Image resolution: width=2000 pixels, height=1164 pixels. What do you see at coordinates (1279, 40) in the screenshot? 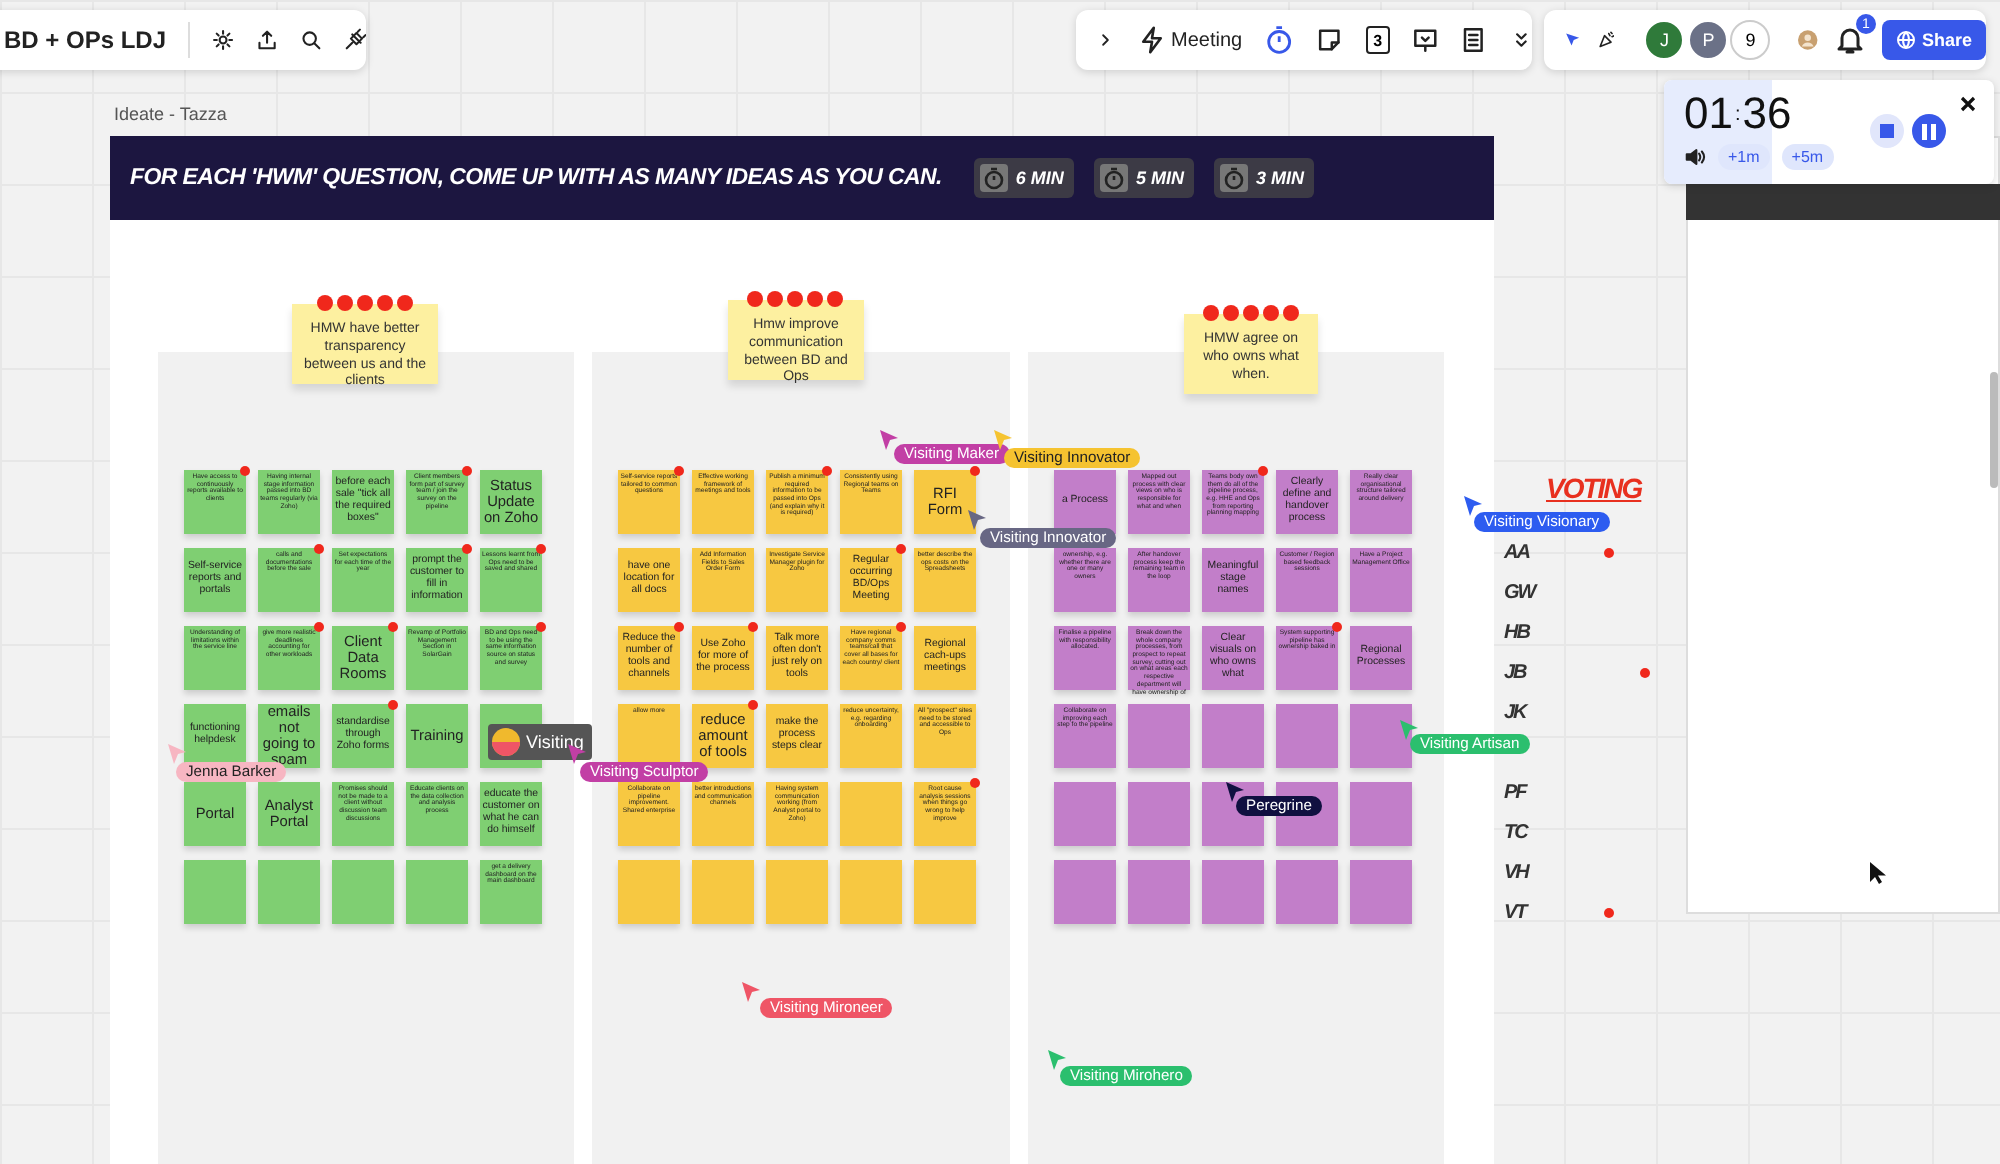
I see `timer-icon` at bounding box center [1279, 40].